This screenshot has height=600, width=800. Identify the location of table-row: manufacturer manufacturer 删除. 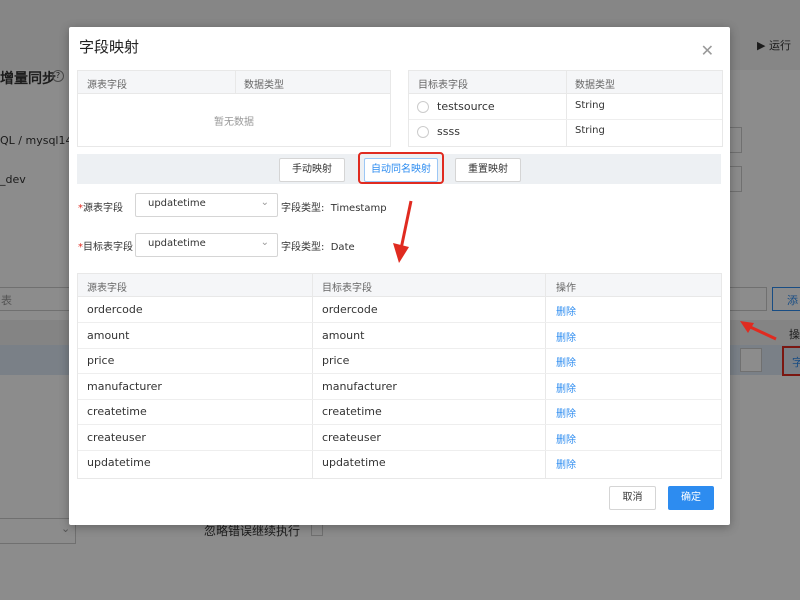
(399, 387).